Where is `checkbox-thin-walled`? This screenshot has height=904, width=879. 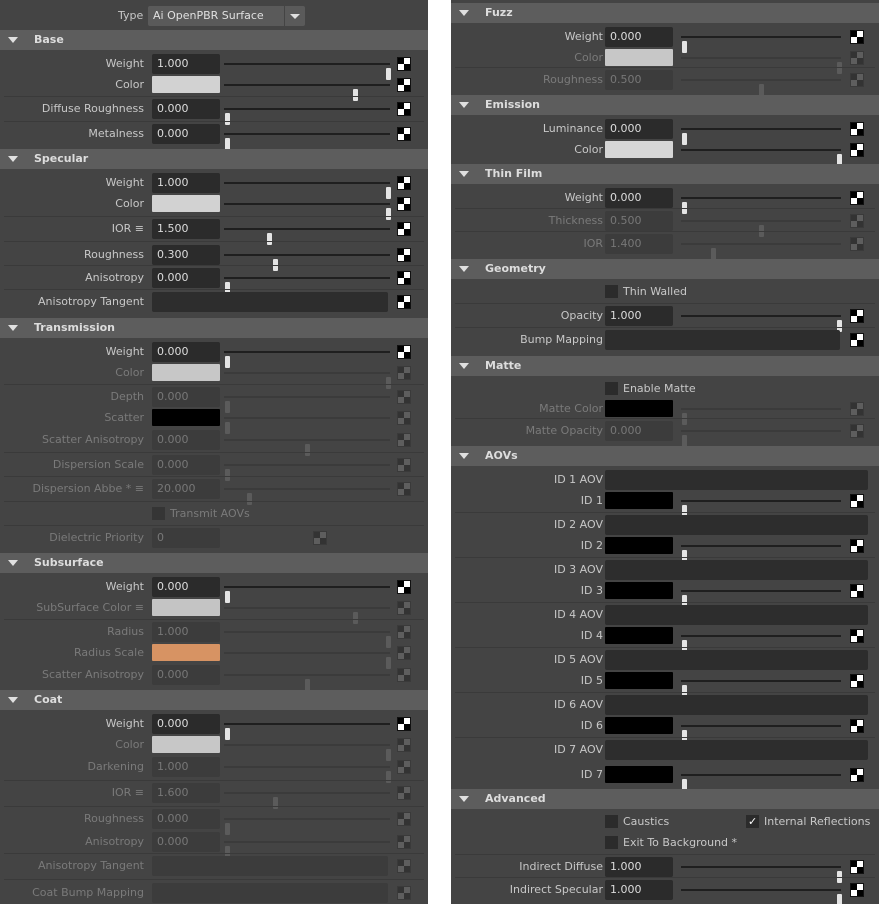
checkbox-thin-walled is located at coordinates (611, 291).